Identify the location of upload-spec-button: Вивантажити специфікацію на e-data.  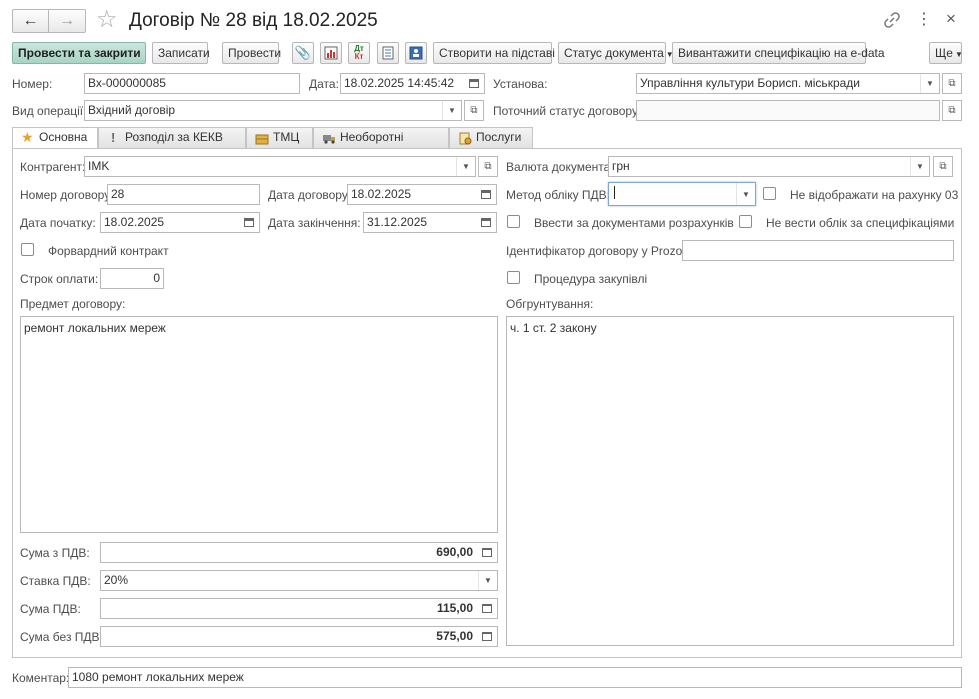
(778, 53).